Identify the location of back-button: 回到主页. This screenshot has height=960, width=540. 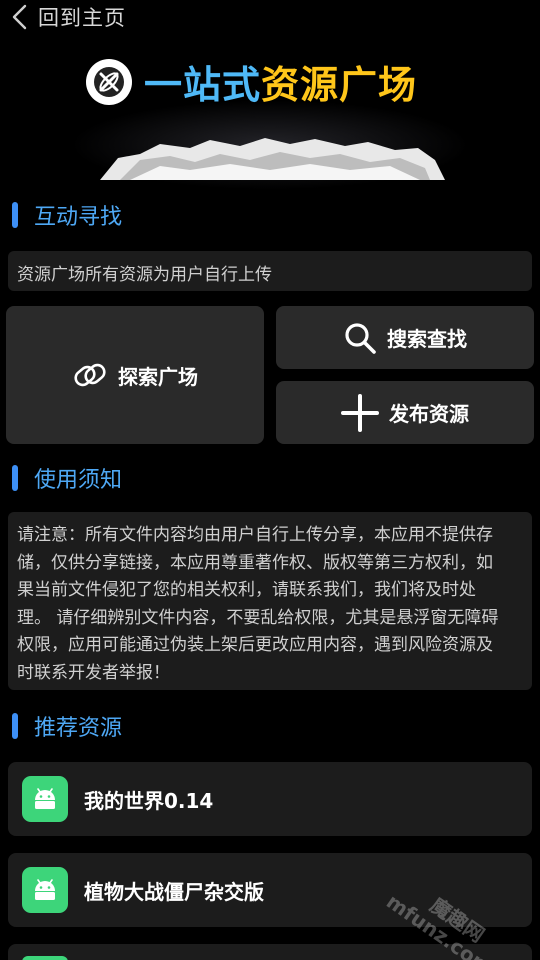
(63, 17).